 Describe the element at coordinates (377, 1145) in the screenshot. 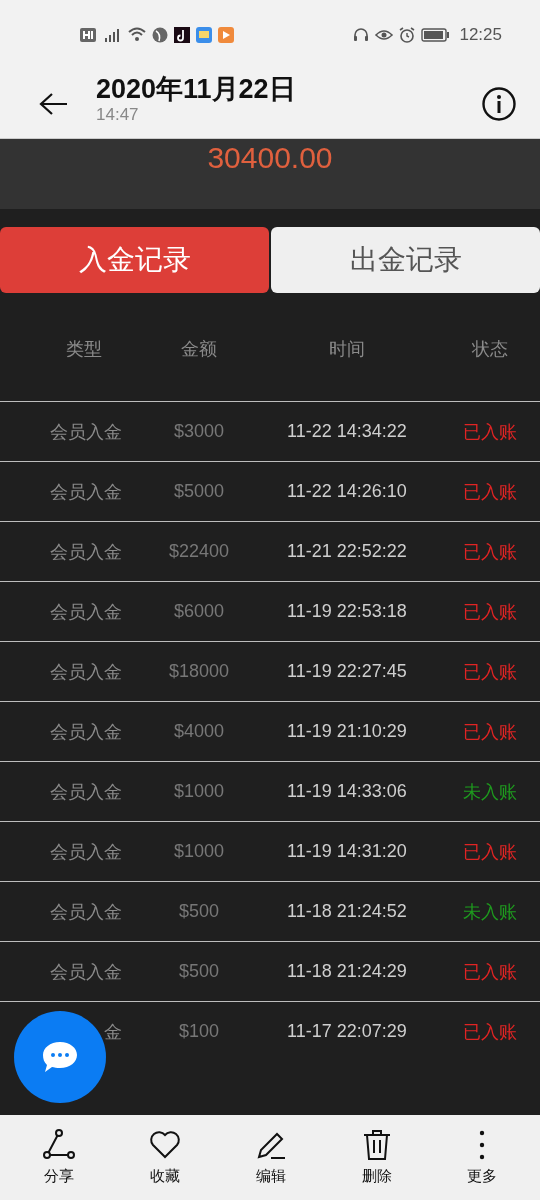

I see `trash-icon` at that location.